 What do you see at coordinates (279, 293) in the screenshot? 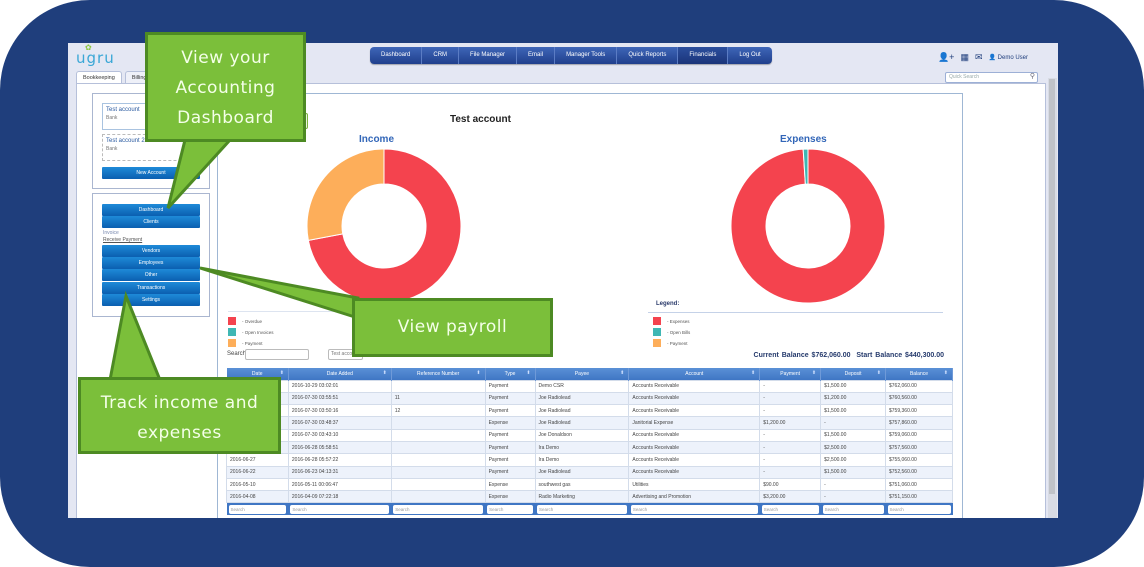
I see `payroll-callout-pointer` at bounding box center [279, 293].